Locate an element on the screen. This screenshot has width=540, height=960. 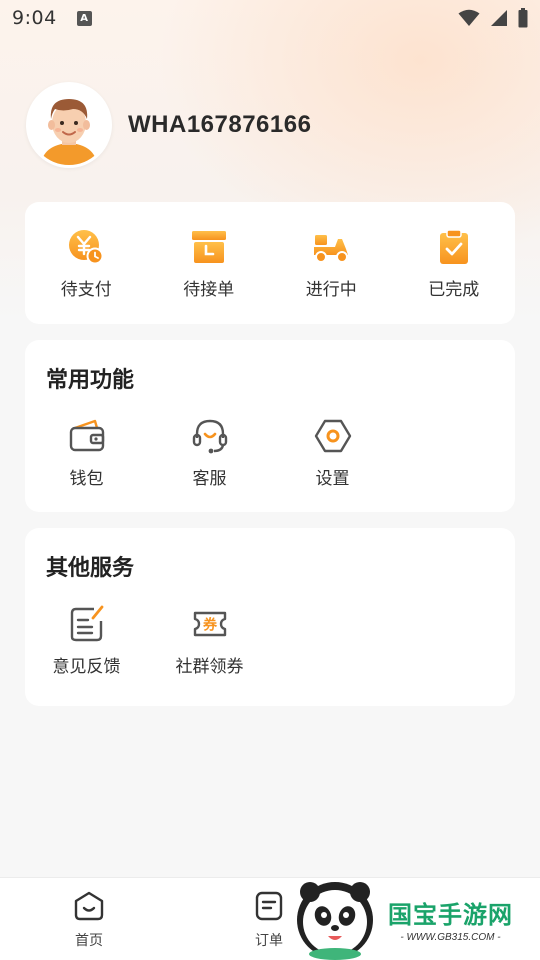
status-time: 9:04 is located at coordinates (34, 18).